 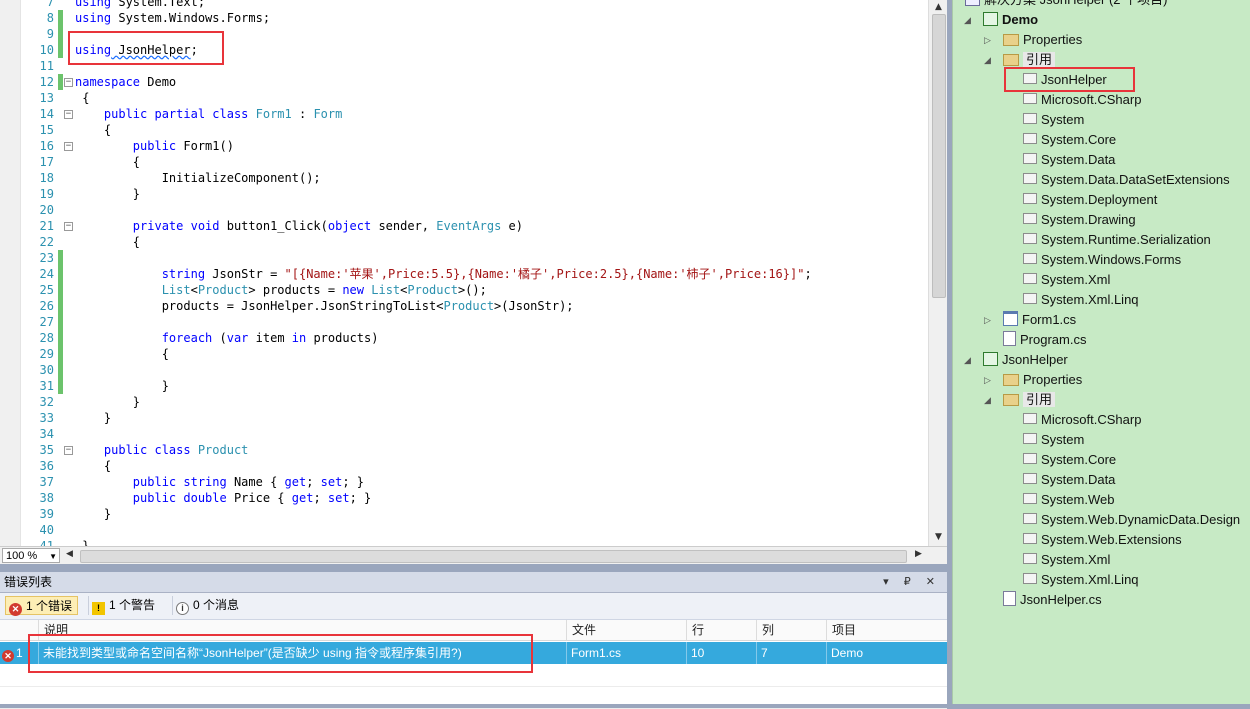 What do you see at coordinates (1001, 20) in the screenshot?
I see `tree-item: ◢ Demo` at bounding box center [1001, 20].